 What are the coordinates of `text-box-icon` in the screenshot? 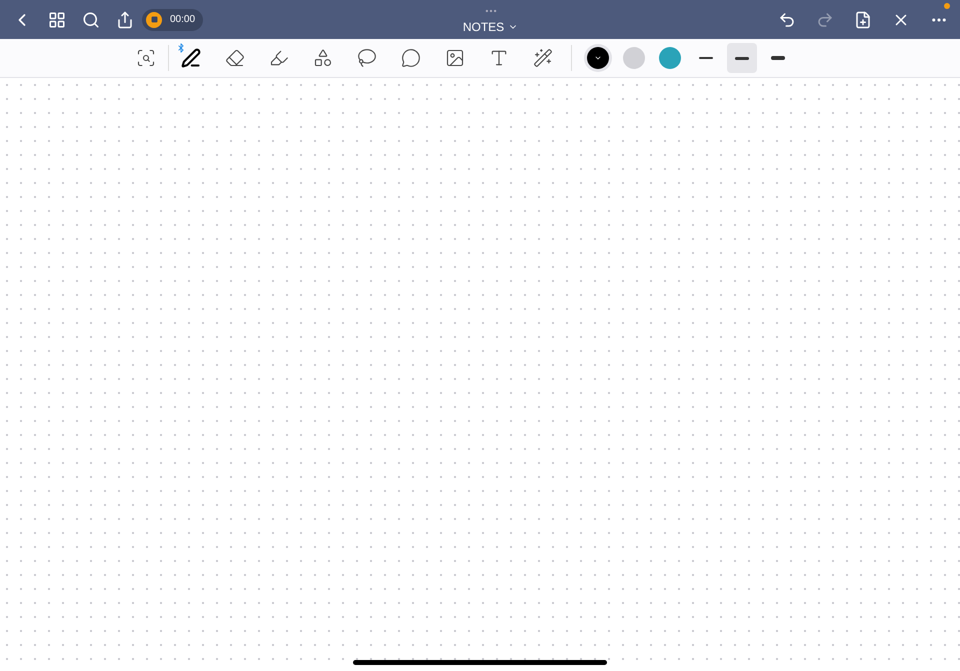 It's located at (499, 58).